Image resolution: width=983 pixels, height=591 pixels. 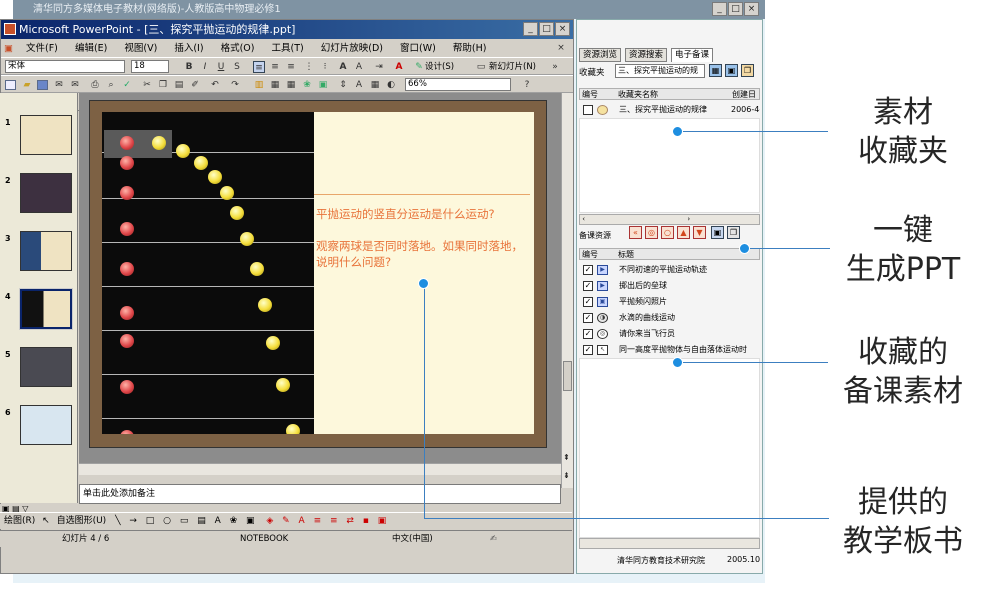 I want to click on undo-icon: ↶, so click(x=215, y=85).